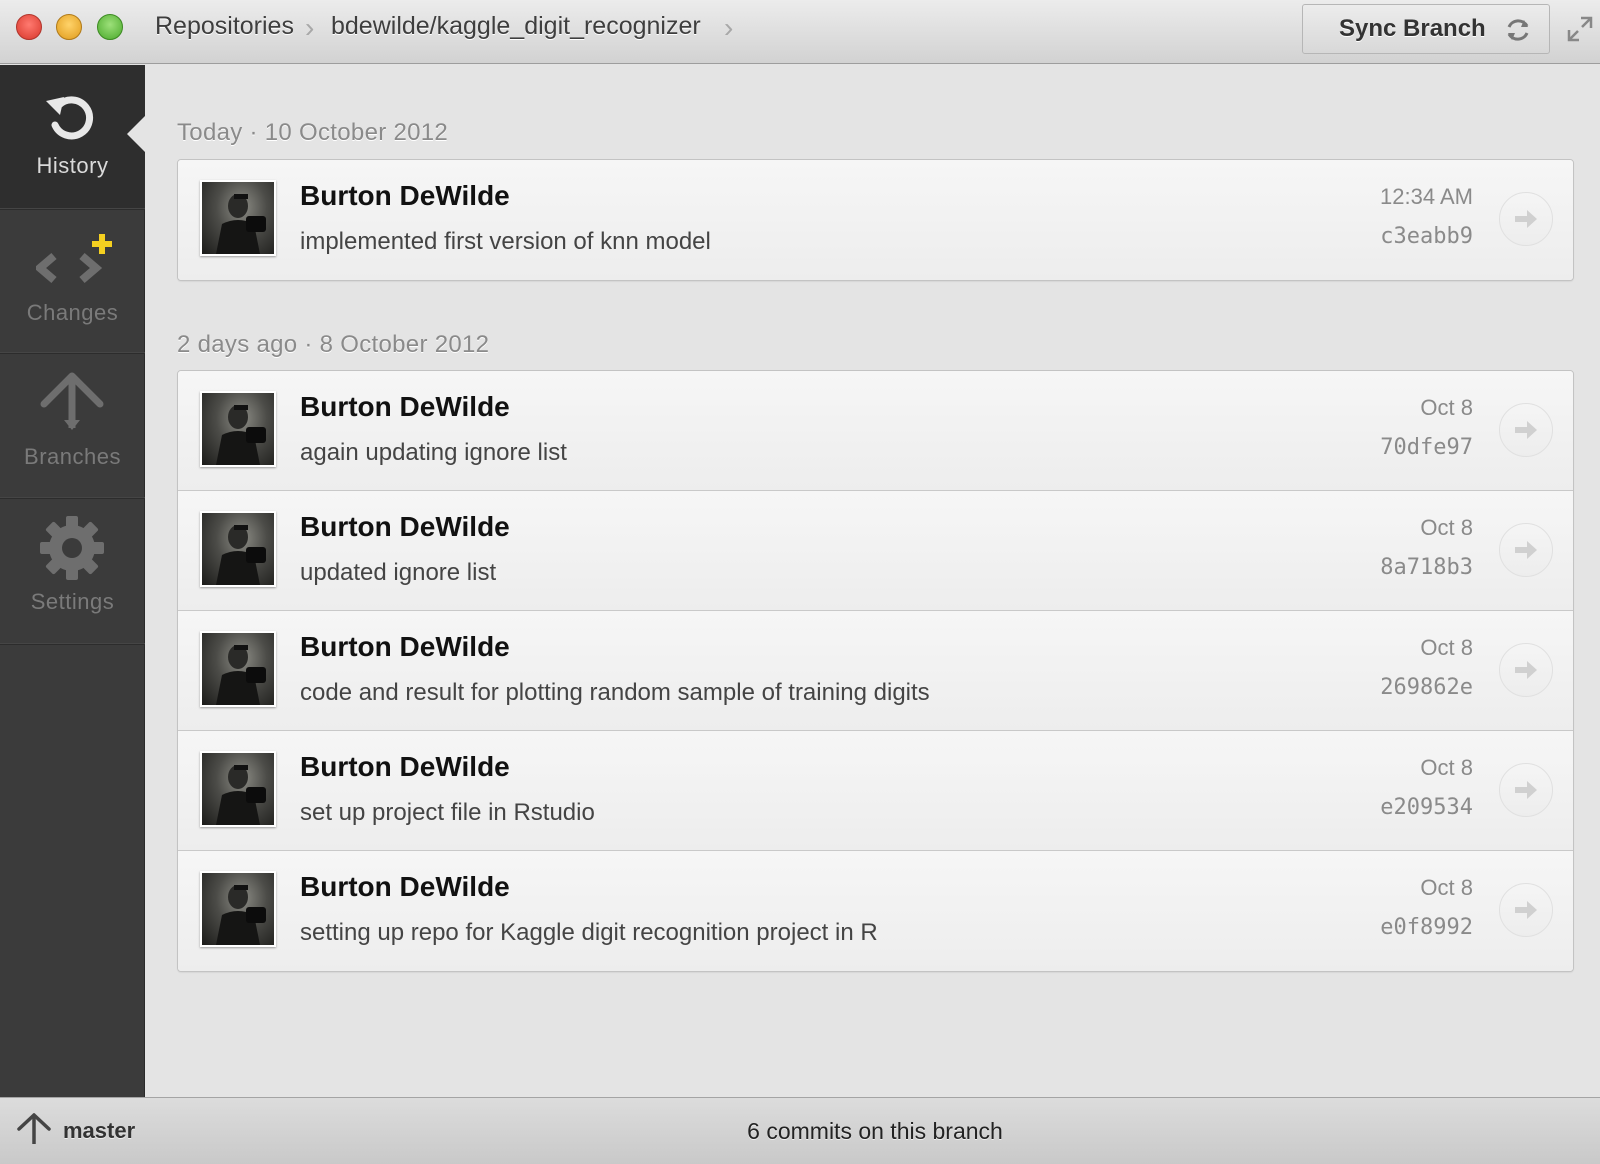 Image resolution: width=1600 pixels, height=1164 pixels. Describe the element at coordinates (72, 601) in the screenshot. I see `sidebar-item-label: Settings` at that location.